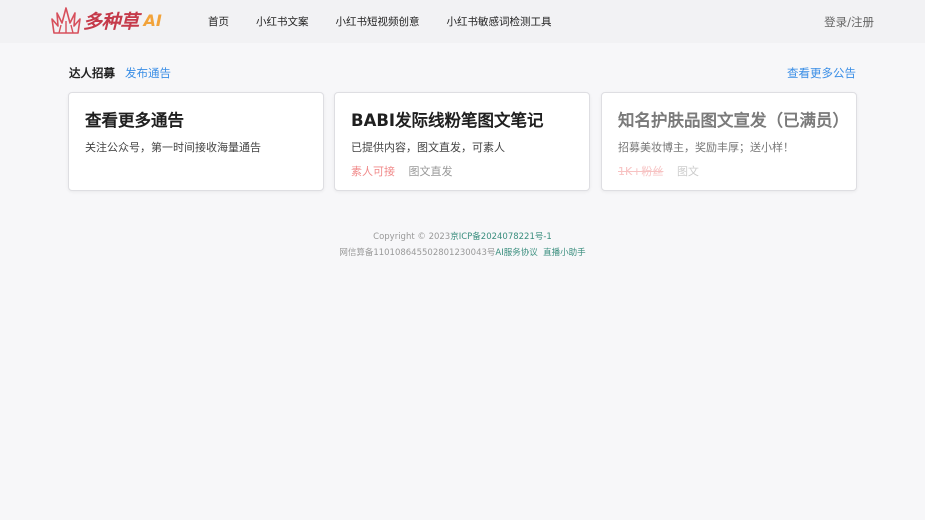 The width and height of the screenshot is (925, 520). I want to click on live-helper-link: 直播小助手, so click(564, 253).